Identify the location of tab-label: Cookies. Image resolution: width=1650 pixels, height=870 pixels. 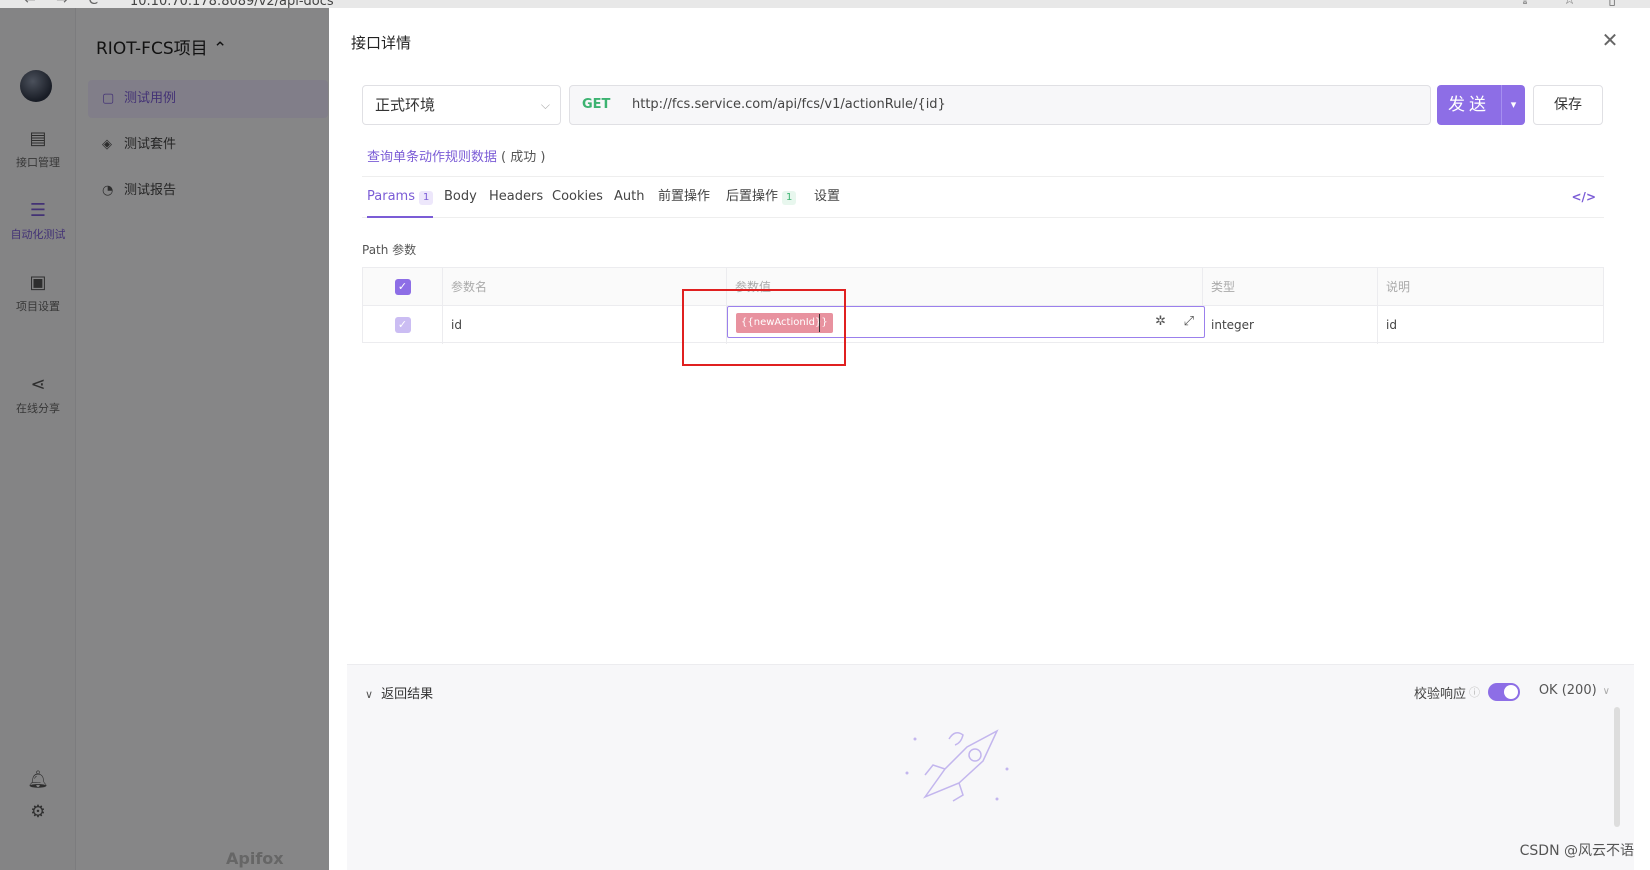
(577, 196).